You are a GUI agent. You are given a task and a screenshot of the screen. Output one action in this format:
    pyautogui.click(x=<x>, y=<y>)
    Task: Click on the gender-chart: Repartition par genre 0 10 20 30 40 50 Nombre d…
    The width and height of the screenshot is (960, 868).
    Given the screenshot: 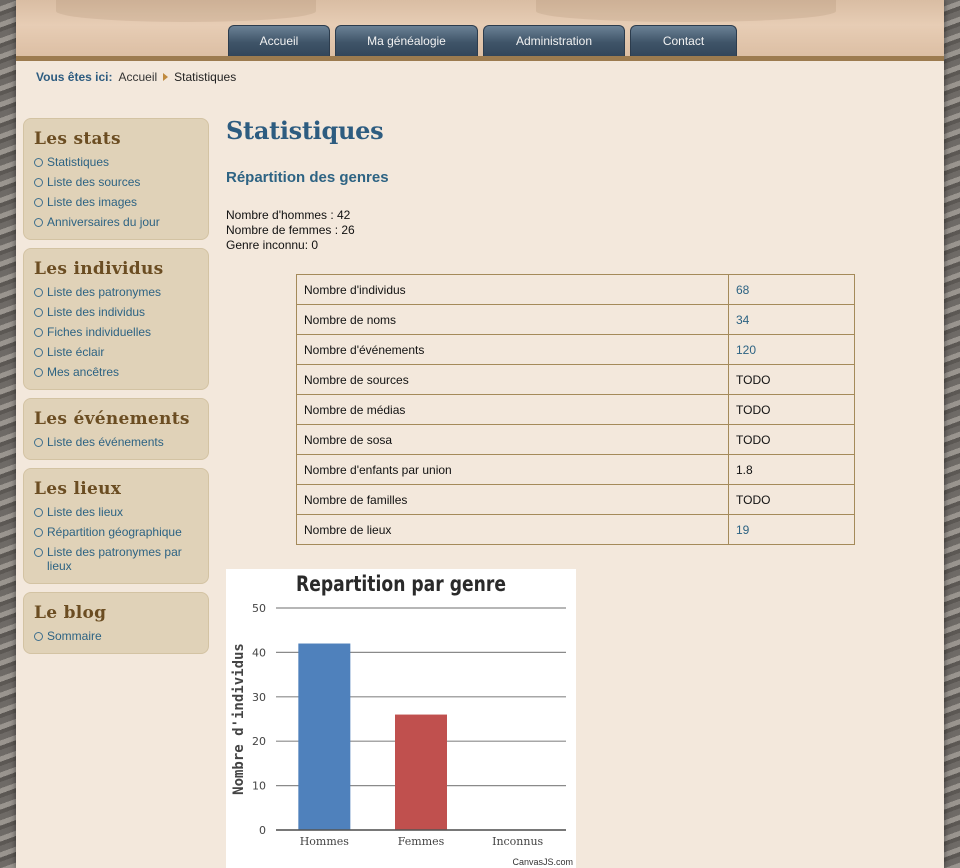 What is the action you would take?
    pyautogui.click(x=401, y=718)
    